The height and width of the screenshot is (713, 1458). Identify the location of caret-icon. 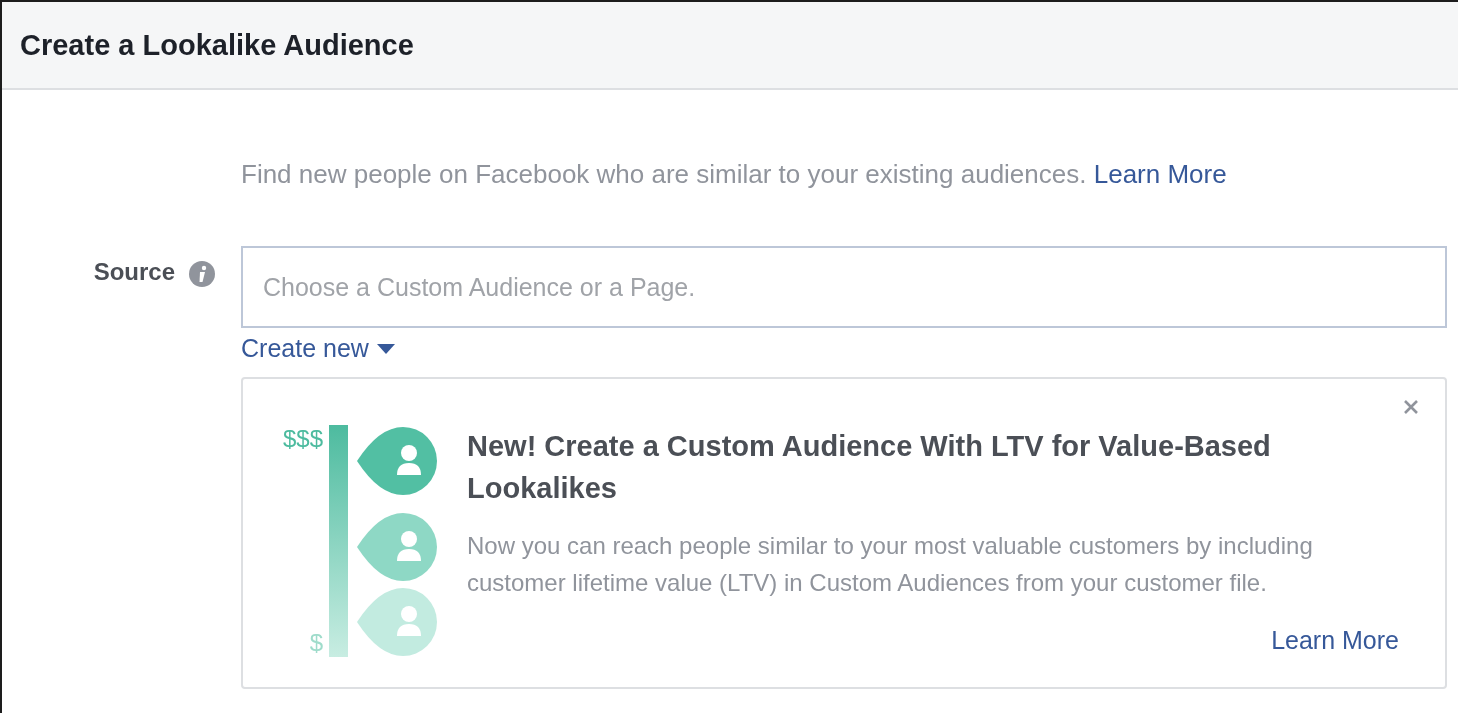
(385, 348).